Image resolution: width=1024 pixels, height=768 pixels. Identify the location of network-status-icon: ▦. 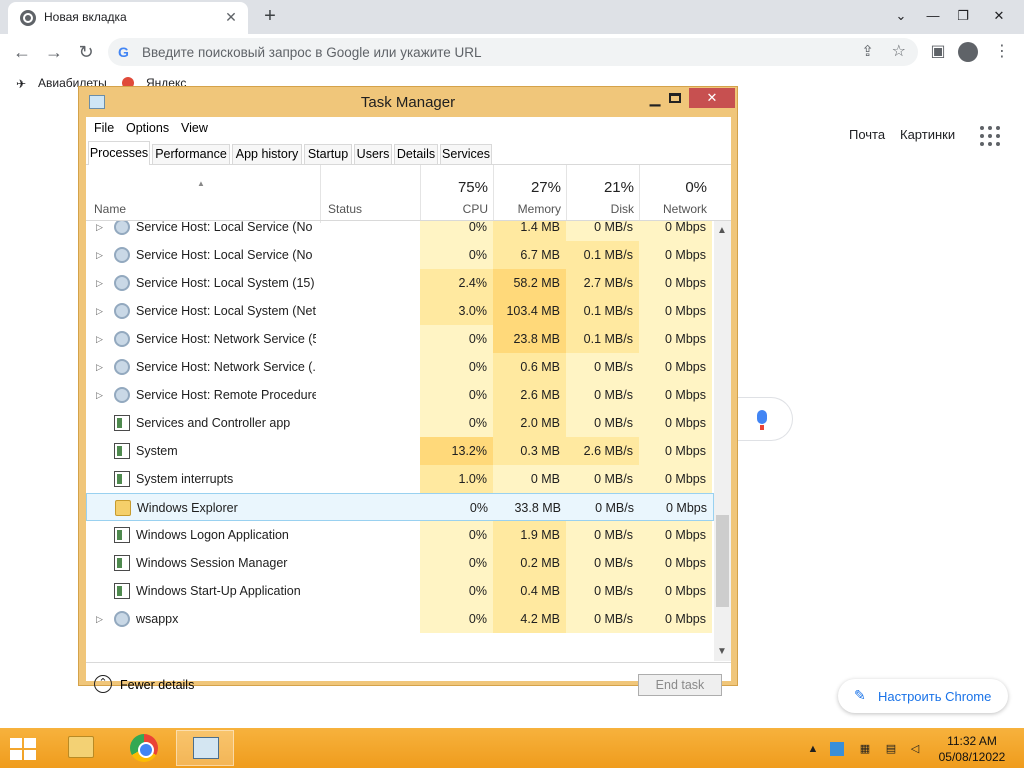
(865, 749).